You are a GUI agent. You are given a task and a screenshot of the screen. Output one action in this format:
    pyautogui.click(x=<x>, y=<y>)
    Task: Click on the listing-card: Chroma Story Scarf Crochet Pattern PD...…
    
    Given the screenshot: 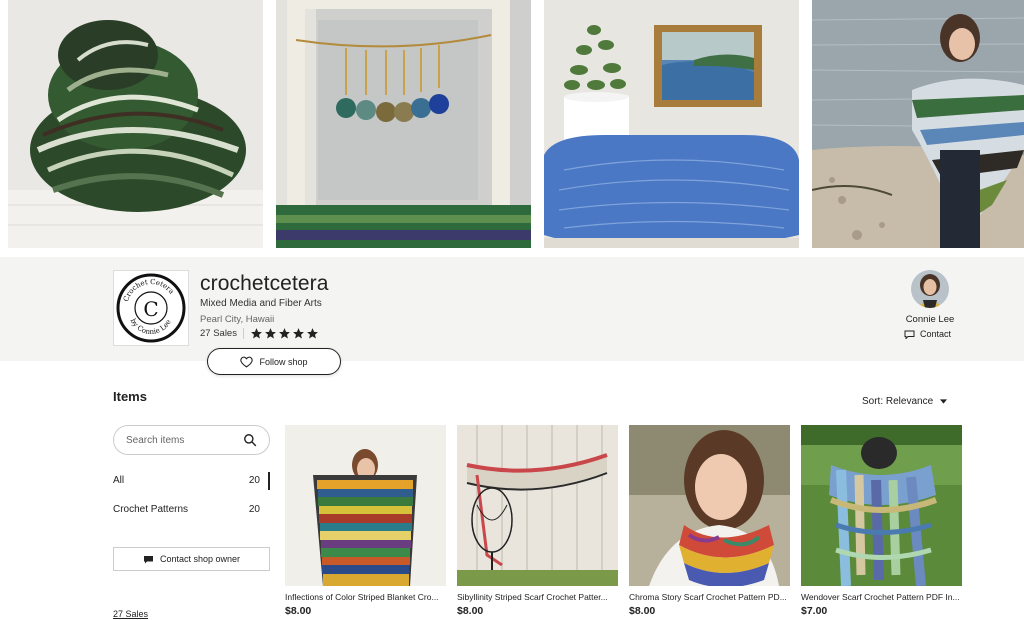 What is the action you would take?
    pyautogui.click(x=709, y=521)
    